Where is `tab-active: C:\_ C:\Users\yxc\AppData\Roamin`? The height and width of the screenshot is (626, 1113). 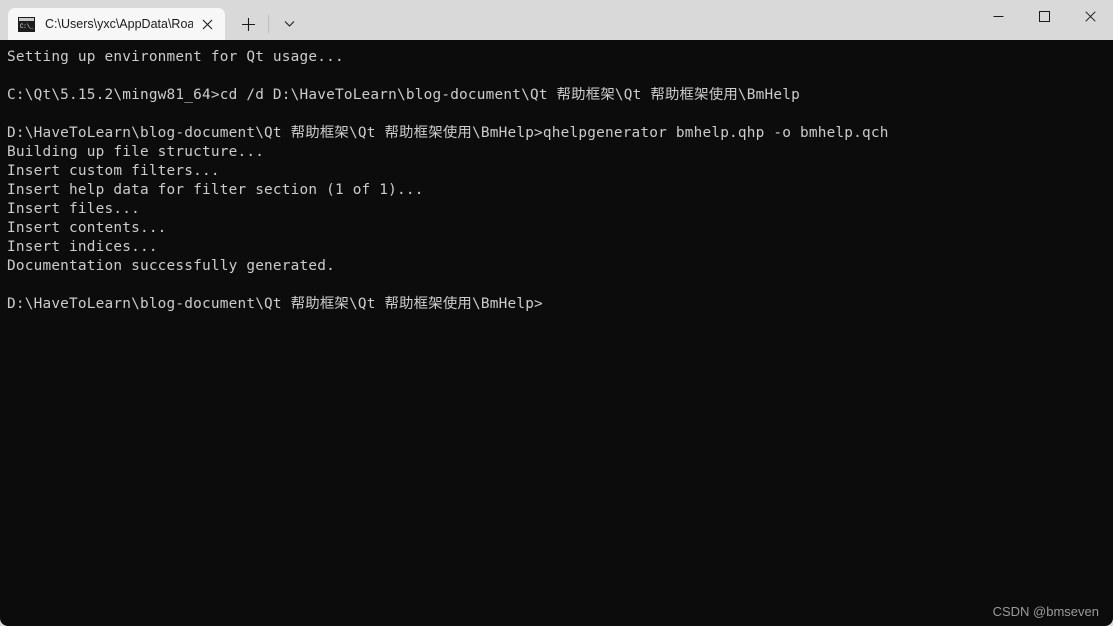 tab-active: C:\_ C:\Users\yxc\AppData\Roamin is located at coordinates (116, 24).